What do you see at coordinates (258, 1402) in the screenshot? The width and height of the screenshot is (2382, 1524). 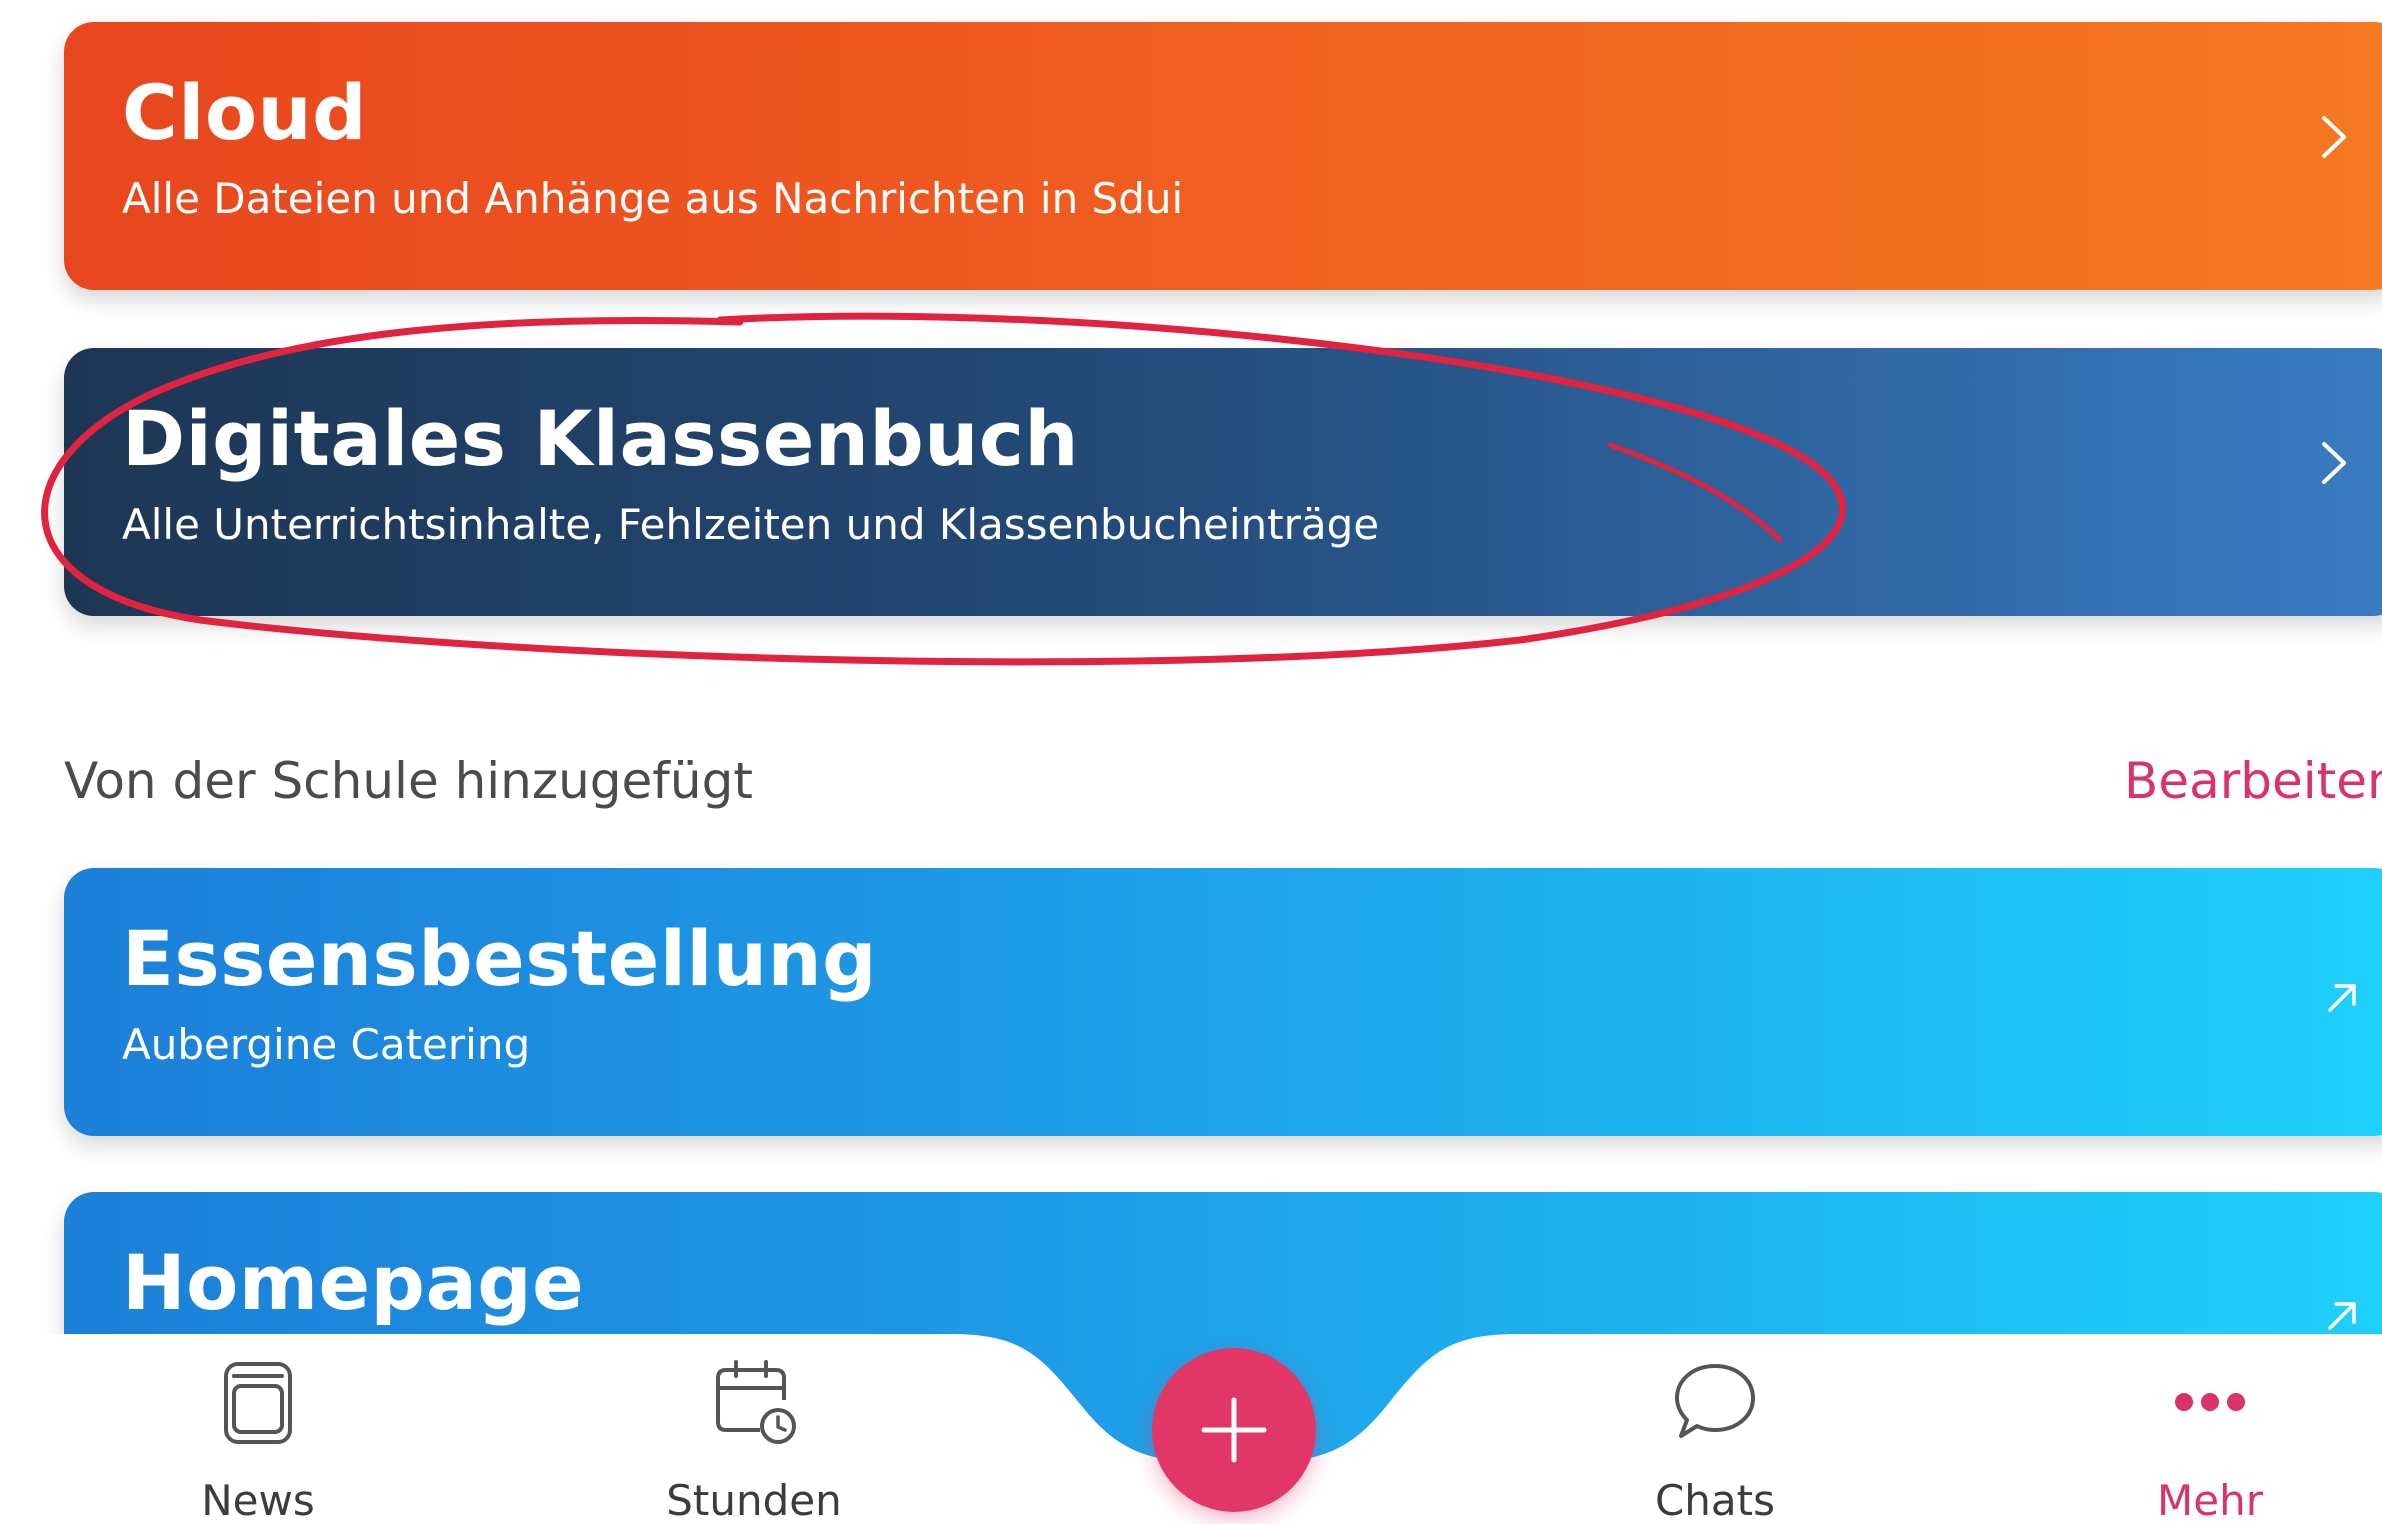 I see `news-icon` at bounding box center [258, 1402].